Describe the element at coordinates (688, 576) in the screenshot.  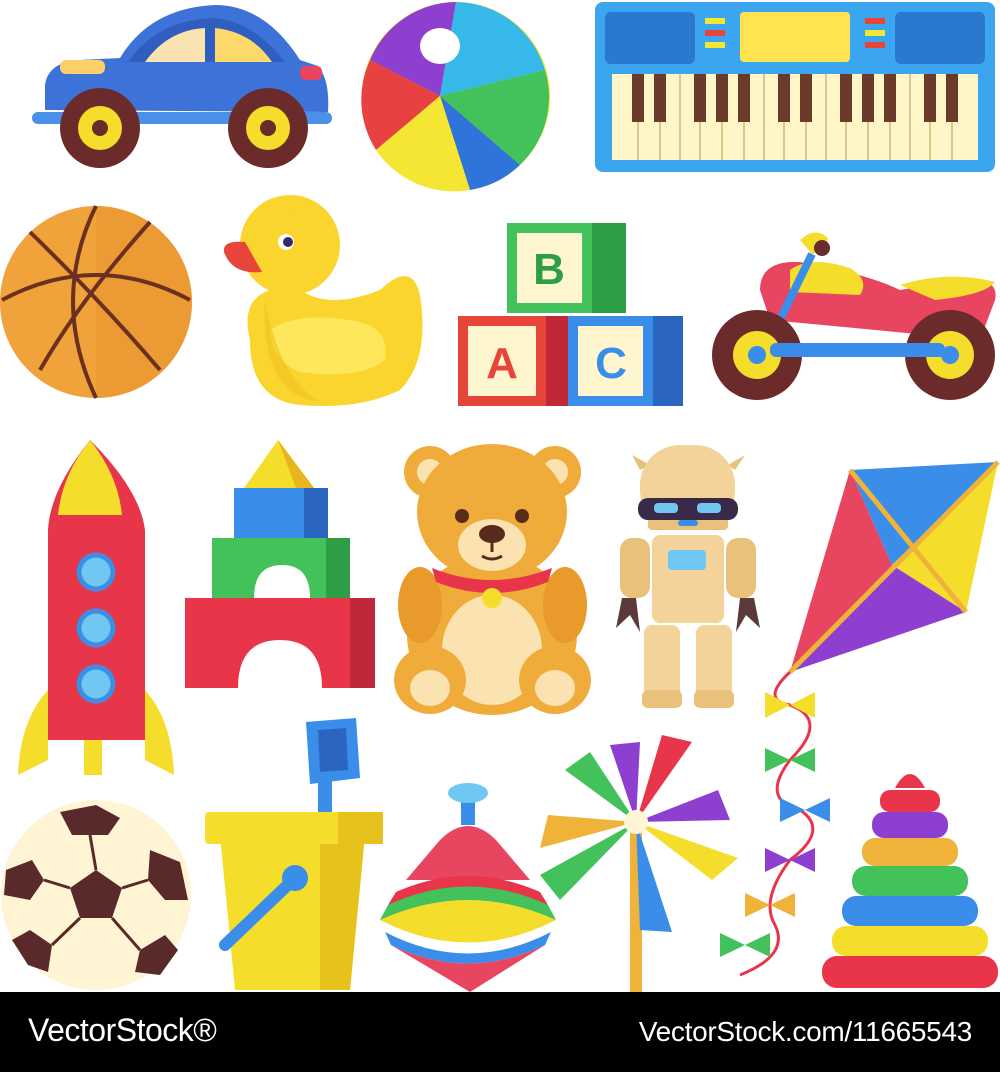
I see `robot-icon` at that location.